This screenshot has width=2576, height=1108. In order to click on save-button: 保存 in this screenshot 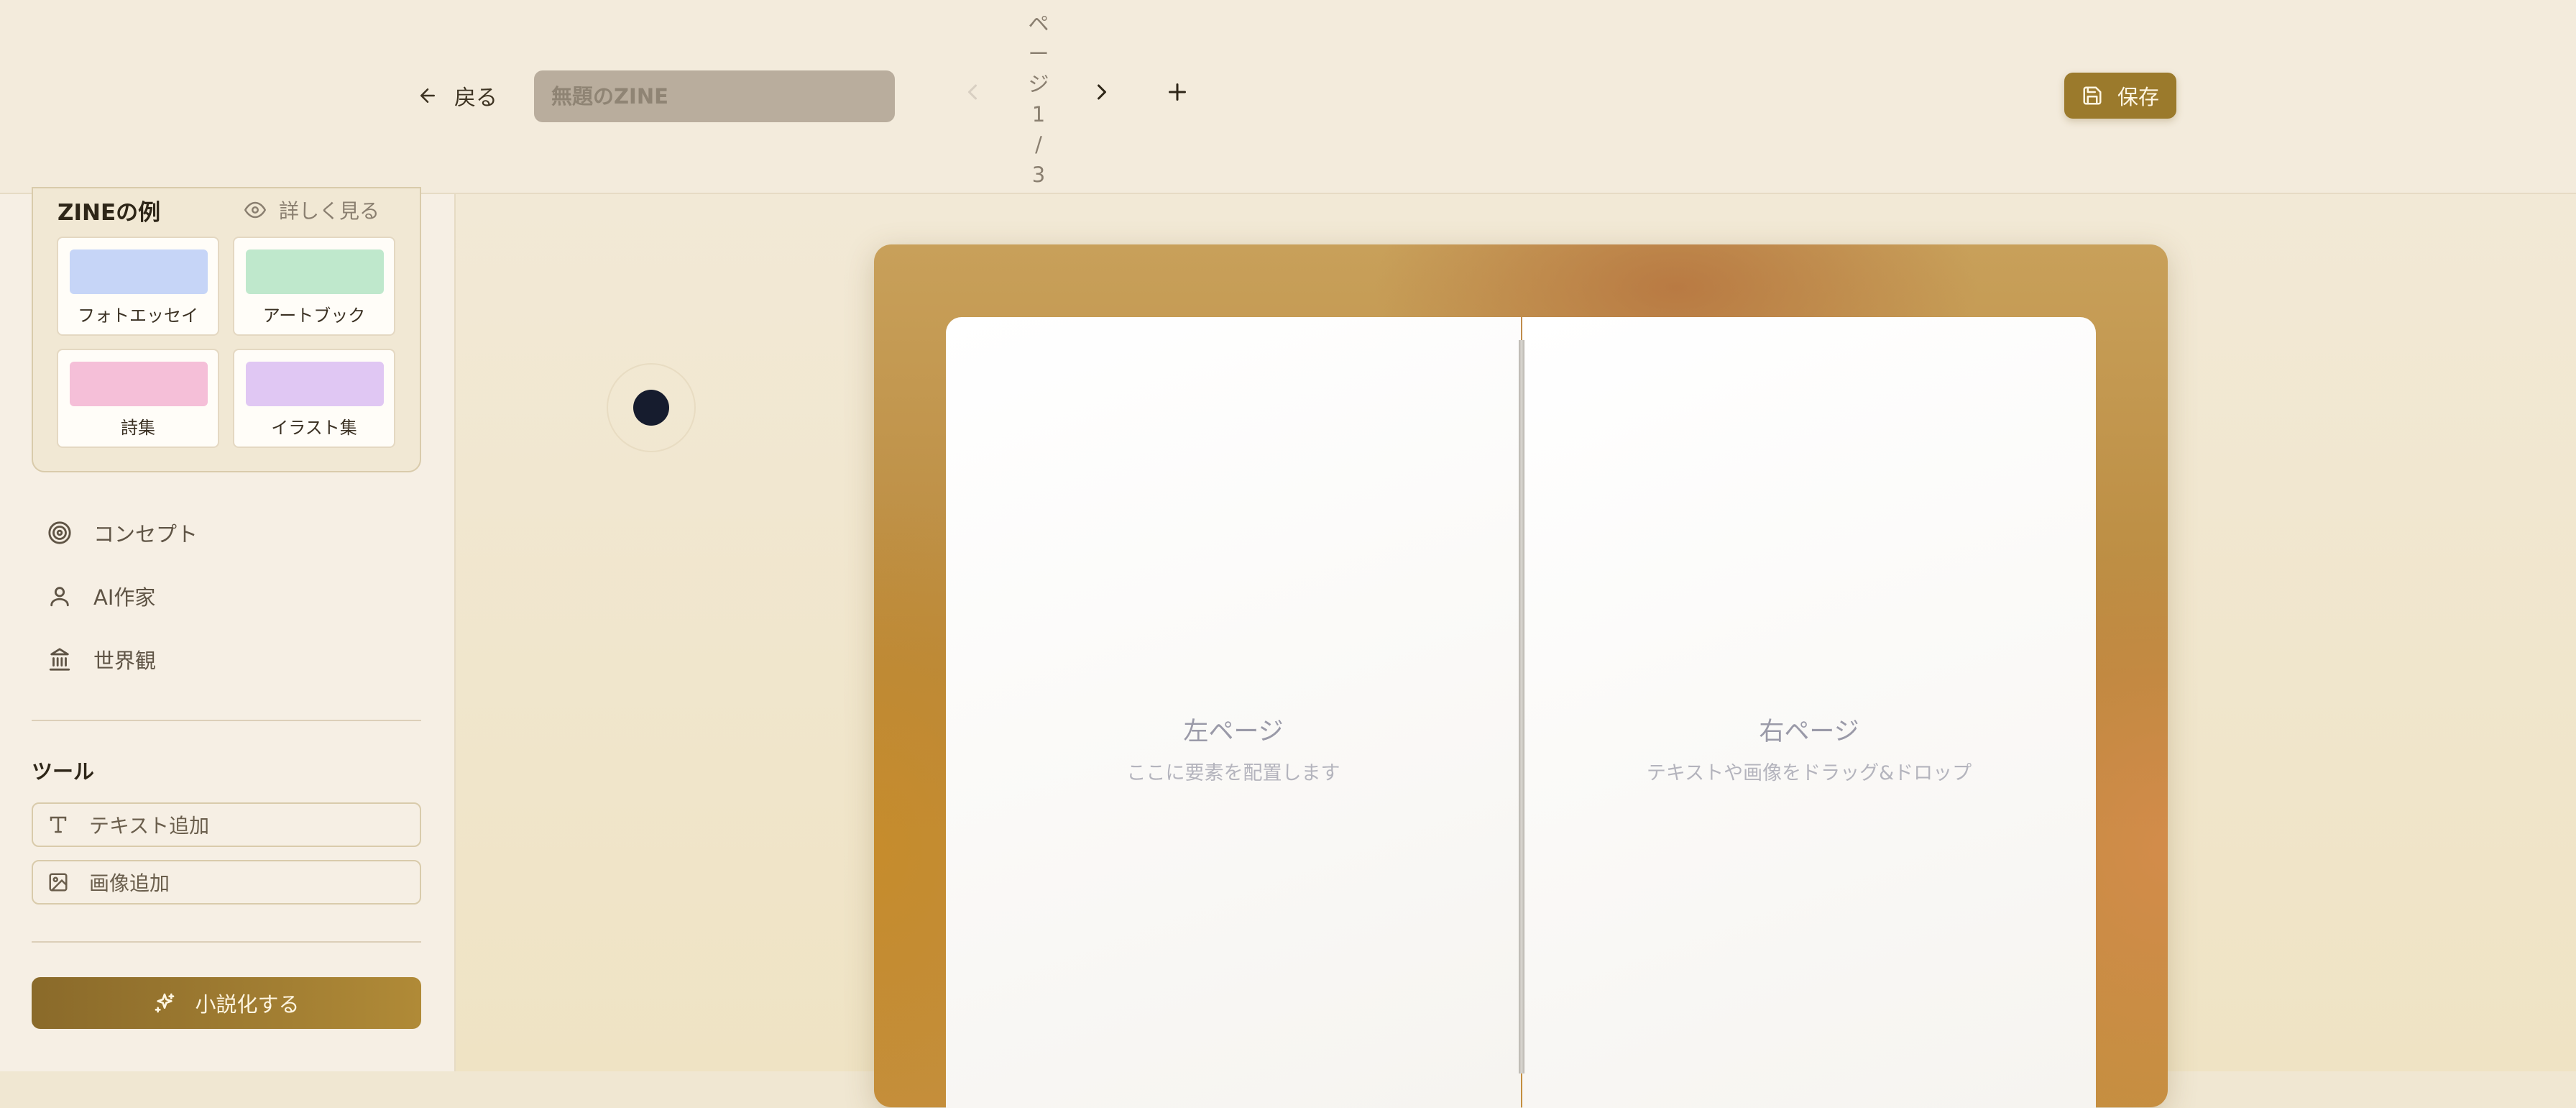, I will do `click(2120, 96)`.